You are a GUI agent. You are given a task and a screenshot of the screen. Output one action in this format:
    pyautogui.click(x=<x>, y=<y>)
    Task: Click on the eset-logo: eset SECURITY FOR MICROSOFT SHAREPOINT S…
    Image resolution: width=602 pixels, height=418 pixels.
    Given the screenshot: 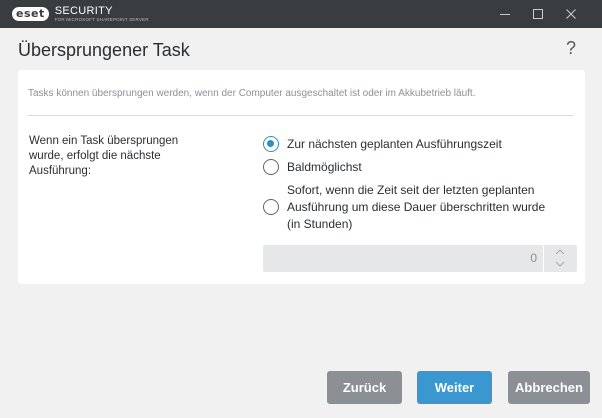 What is the action you would take?
    pyautogui.click(x=80, y=13)
    